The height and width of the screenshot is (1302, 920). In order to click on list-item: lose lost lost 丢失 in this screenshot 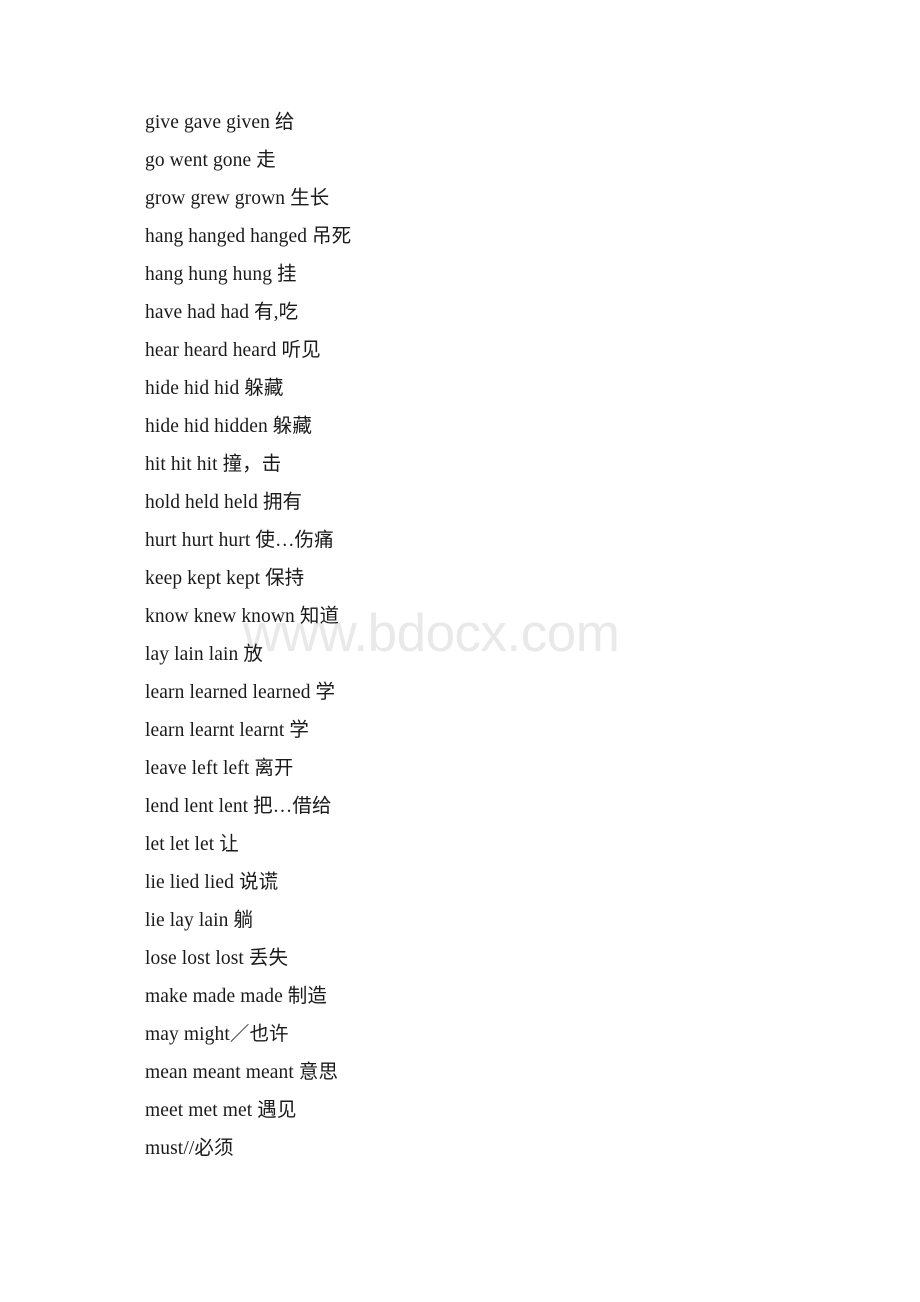, I will do `click(217, 958)`.